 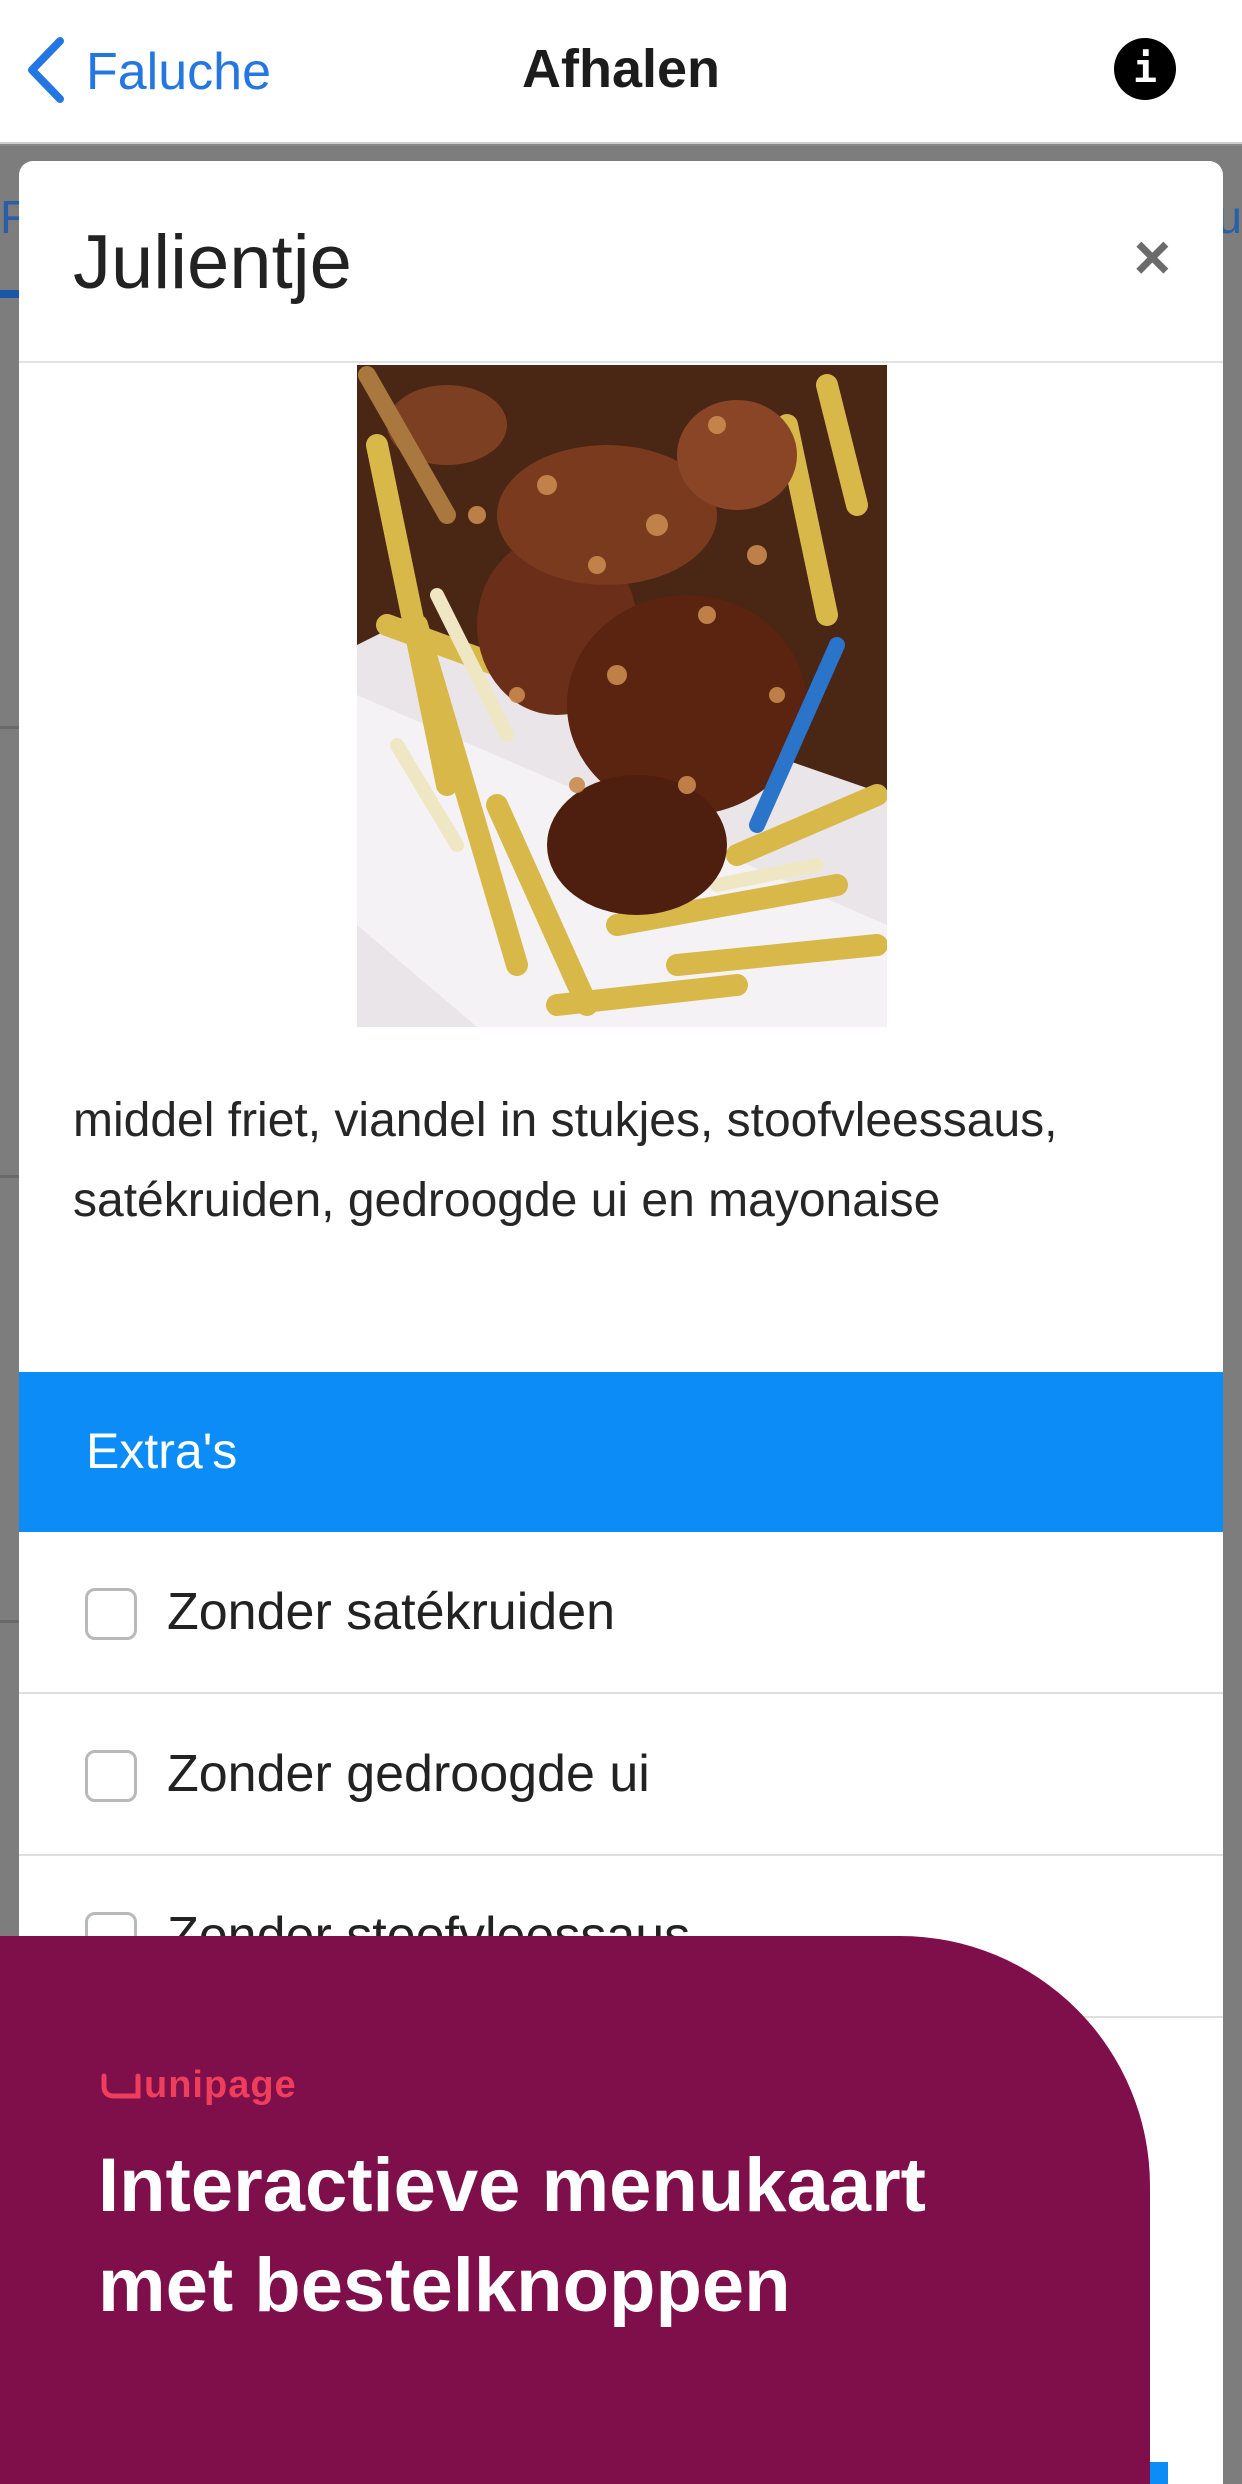 What do you see at coordinates (212, 262) in the screenshot?
I see `modal-title: Julientje` at bounding box center [212, 262].